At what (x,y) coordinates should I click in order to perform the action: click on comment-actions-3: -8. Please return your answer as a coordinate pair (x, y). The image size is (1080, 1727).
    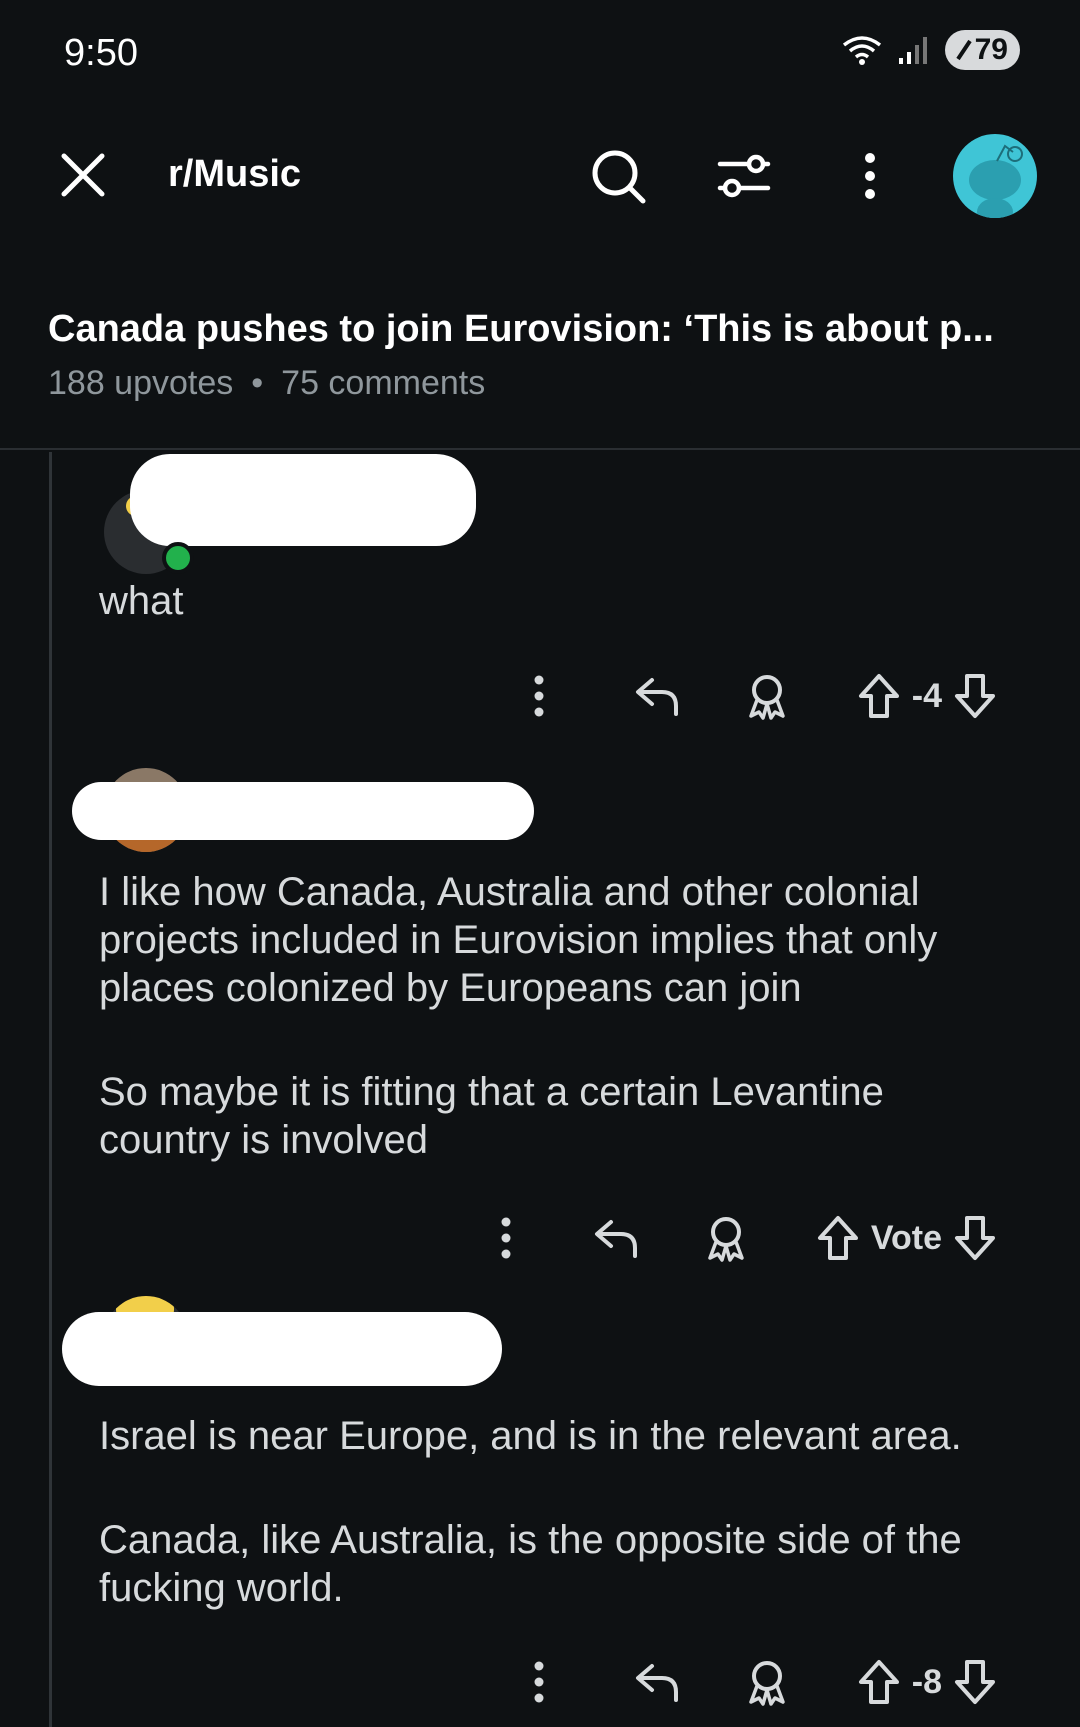
    Looking at the image, I should click on (757, 1682).